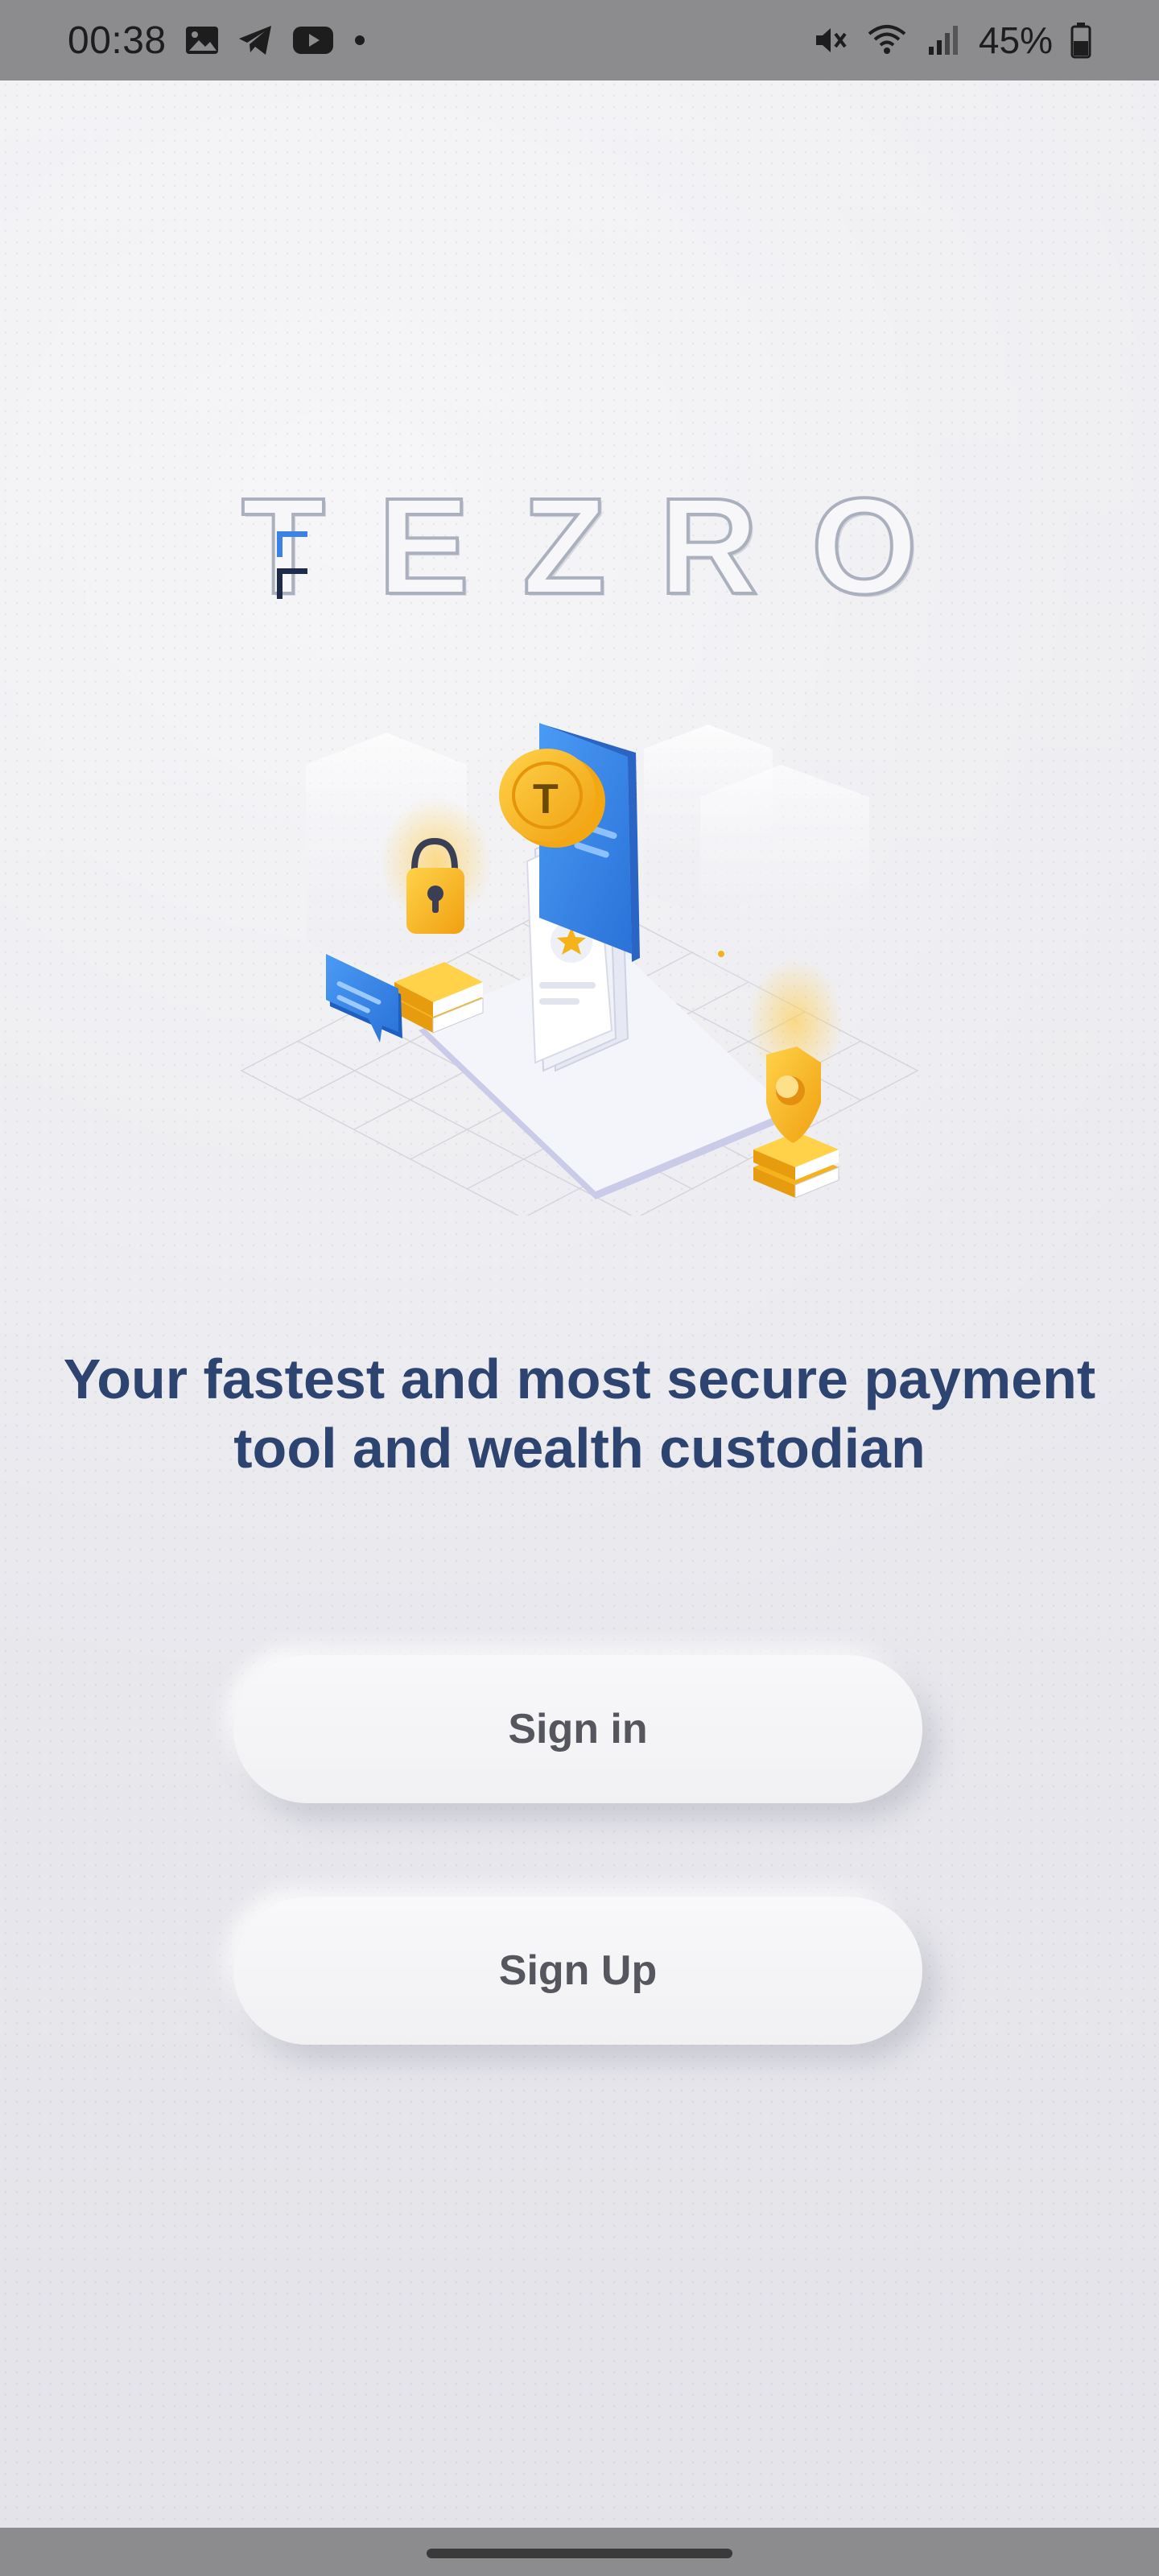 The image size is (1159, 2576). Describe the element at coordinates (864, 546) in the screenshot. I see `logo-letter-o: O` at that location.